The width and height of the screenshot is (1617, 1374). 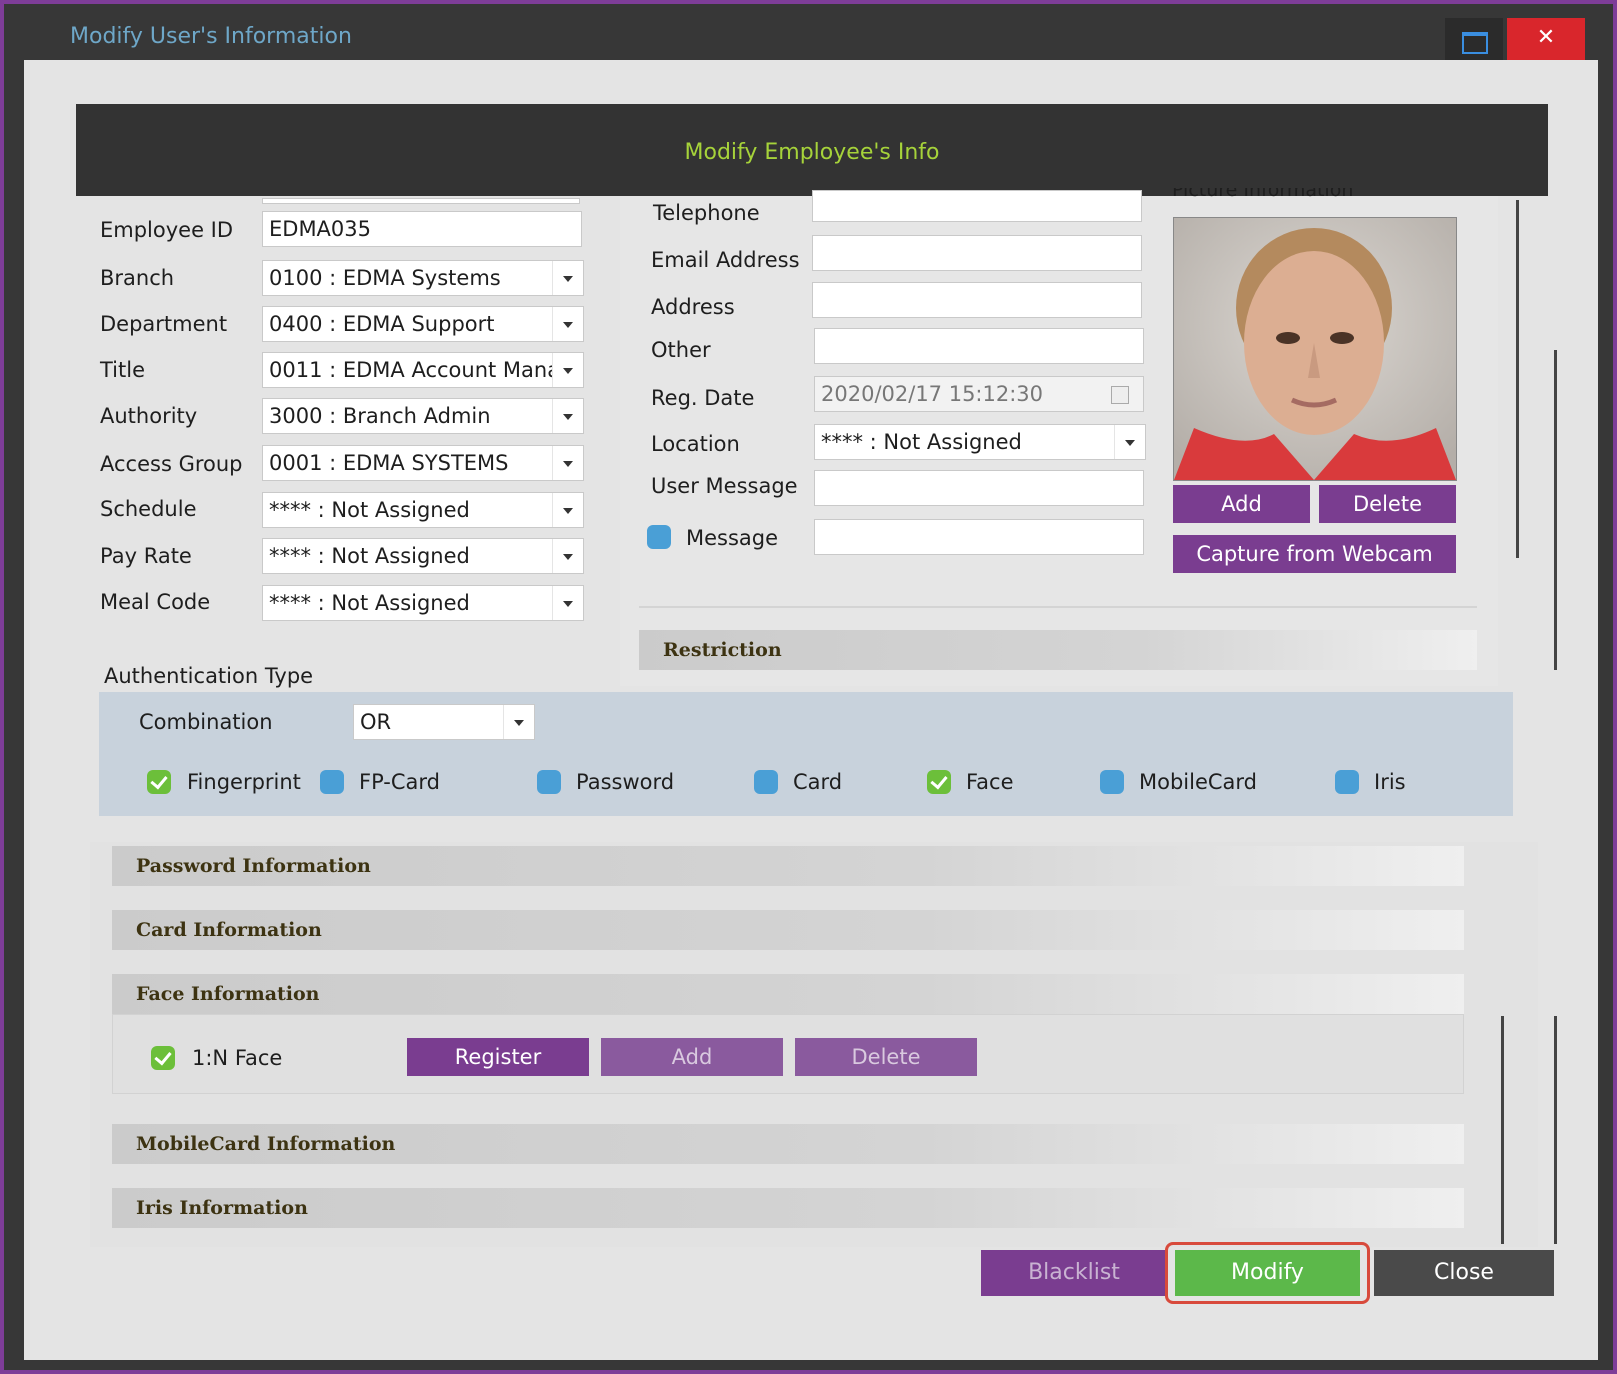 I want to click on clipped-field, so click(x=421, y=201).